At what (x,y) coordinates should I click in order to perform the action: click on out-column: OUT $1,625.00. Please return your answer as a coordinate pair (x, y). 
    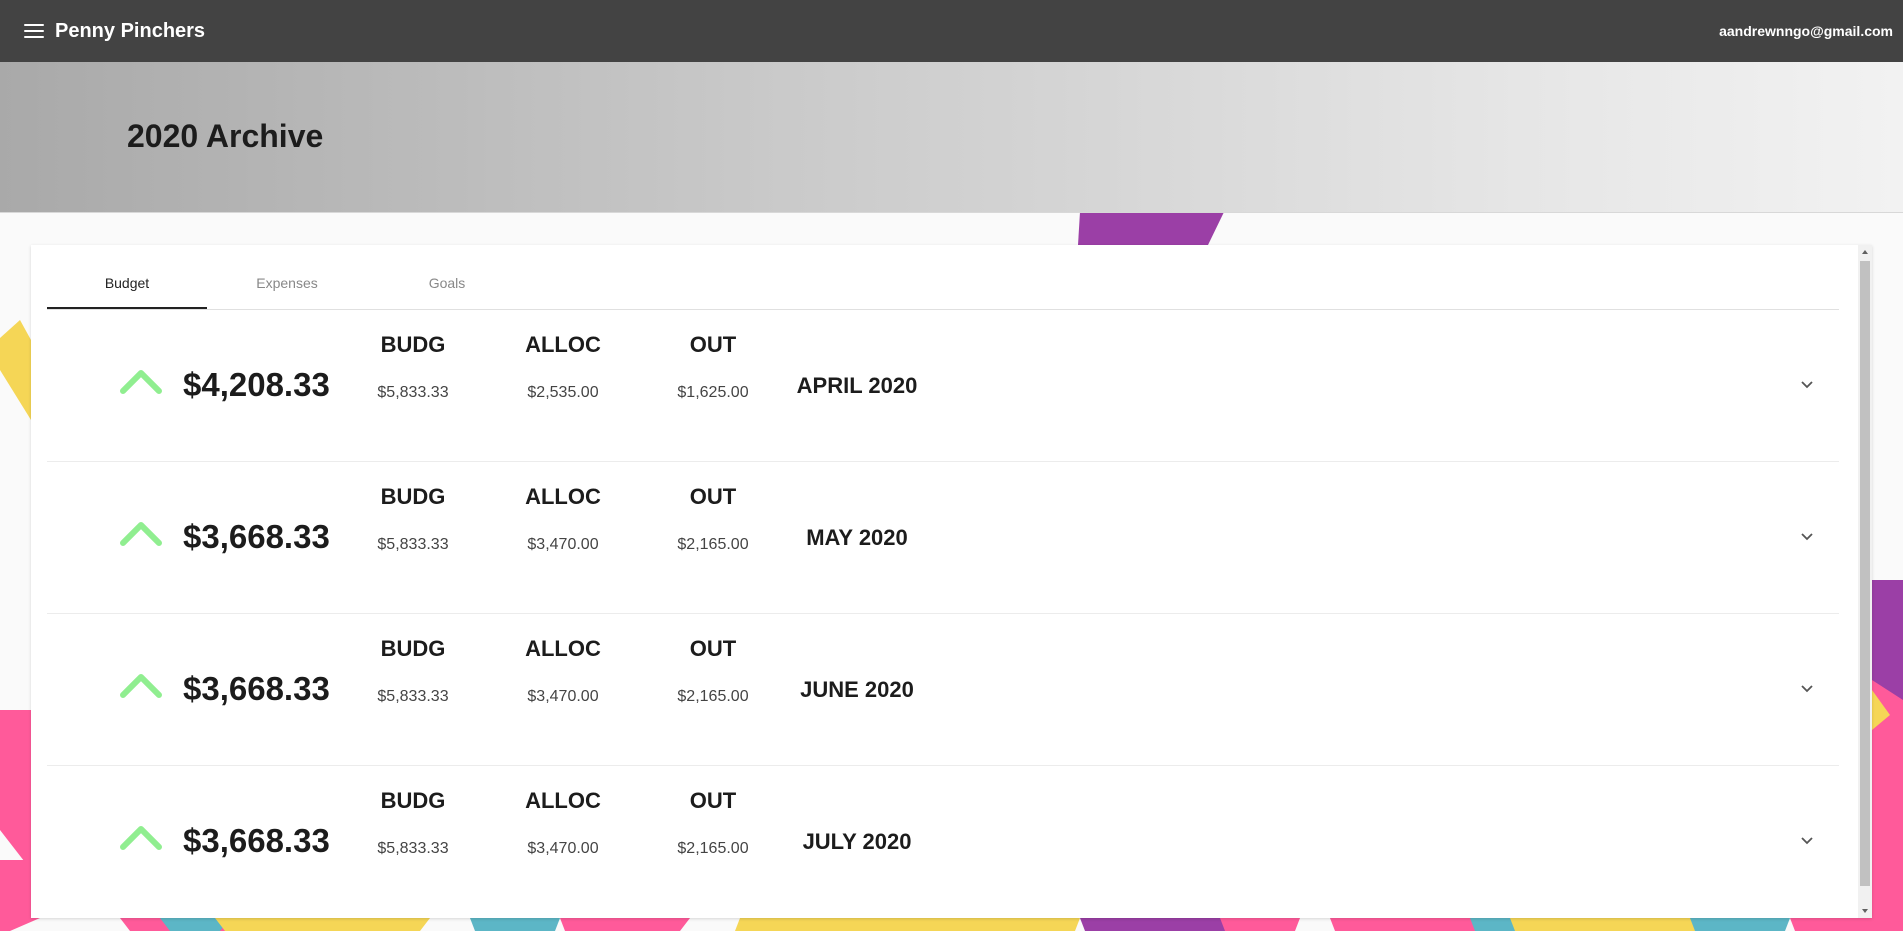
    Looking at the image, I should click on (713, 356).